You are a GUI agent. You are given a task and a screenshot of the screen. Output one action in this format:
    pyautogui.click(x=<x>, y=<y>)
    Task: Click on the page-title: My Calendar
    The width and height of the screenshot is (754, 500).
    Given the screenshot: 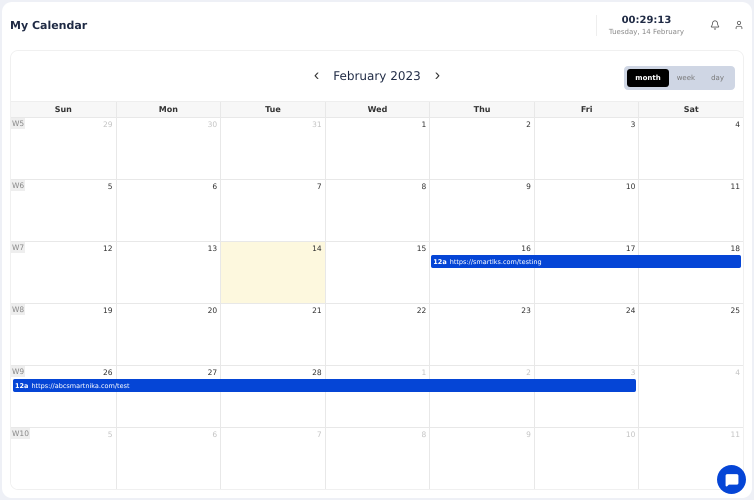 What is the action you would take?
    pyautogui.click(x=49, y=25)
    